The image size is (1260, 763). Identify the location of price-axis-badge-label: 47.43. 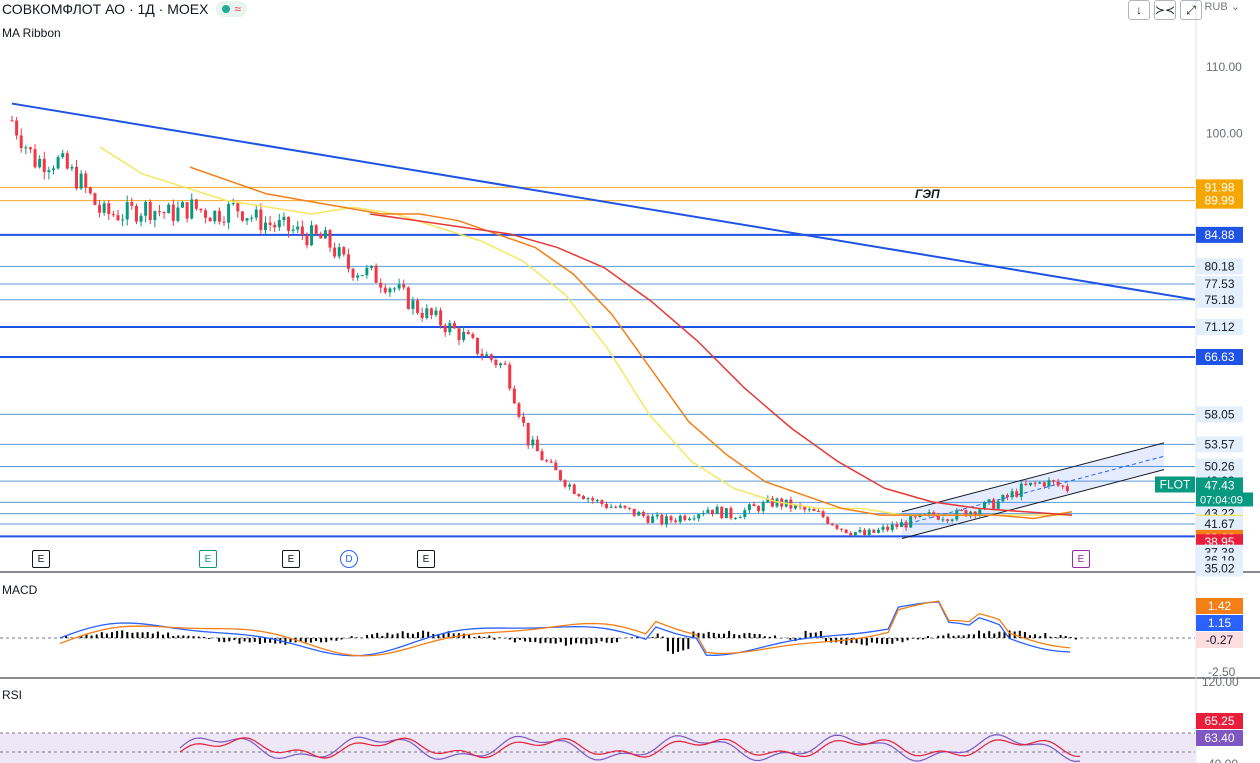
(1219, 485).